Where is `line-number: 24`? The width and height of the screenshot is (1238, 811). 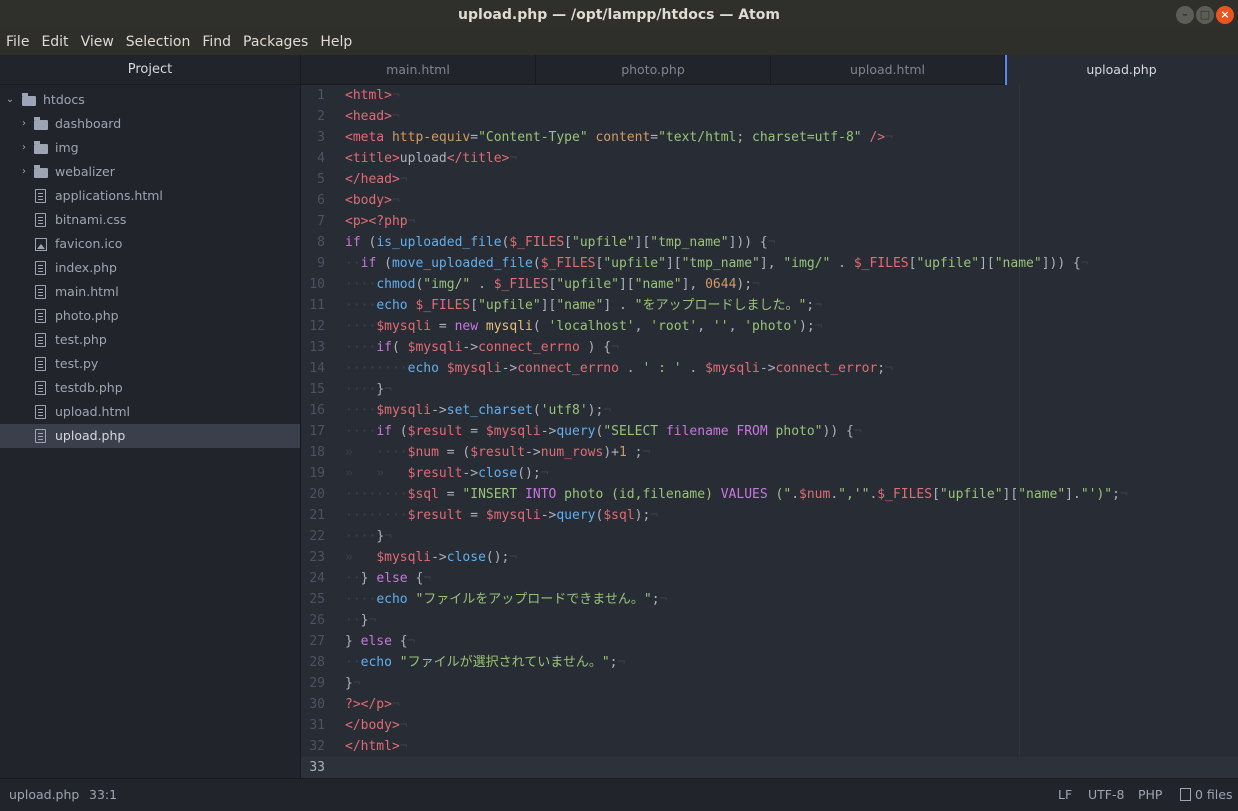 line-number: 24 is located at coordinates (317, 578).